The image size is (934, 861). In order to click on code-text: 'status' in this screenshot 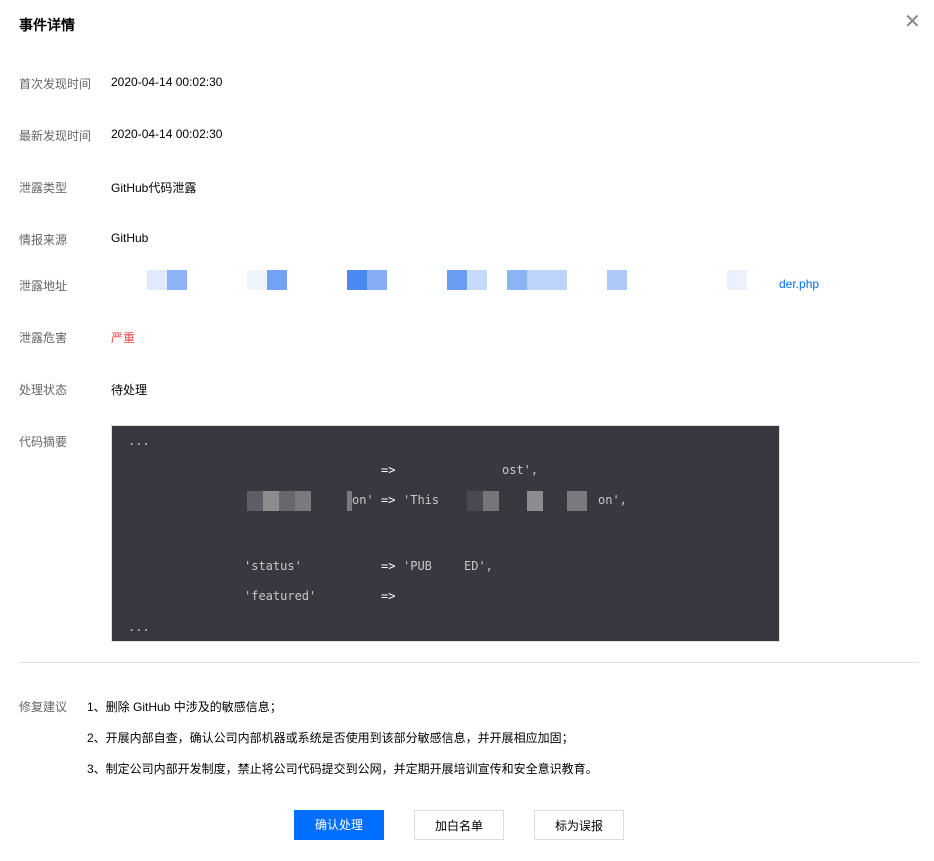, I will do `click(273, 566)`.